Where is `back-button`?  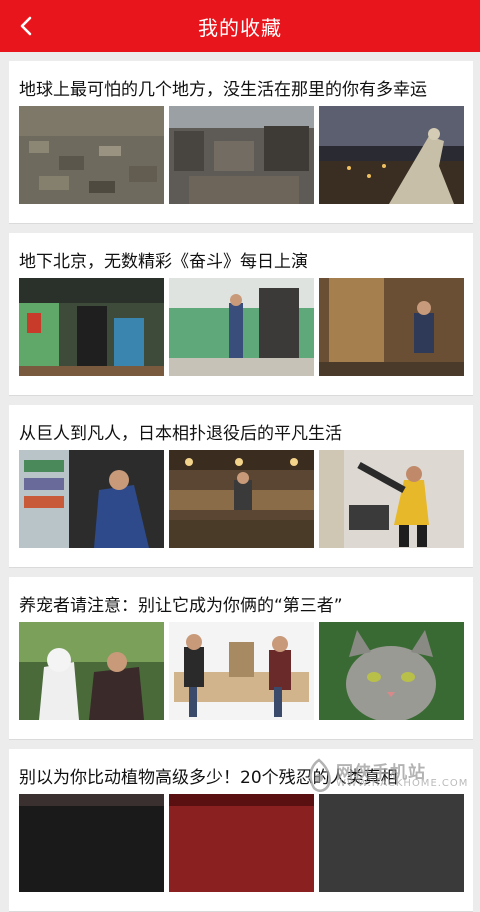
back-button is located at coordinates (26, 26).